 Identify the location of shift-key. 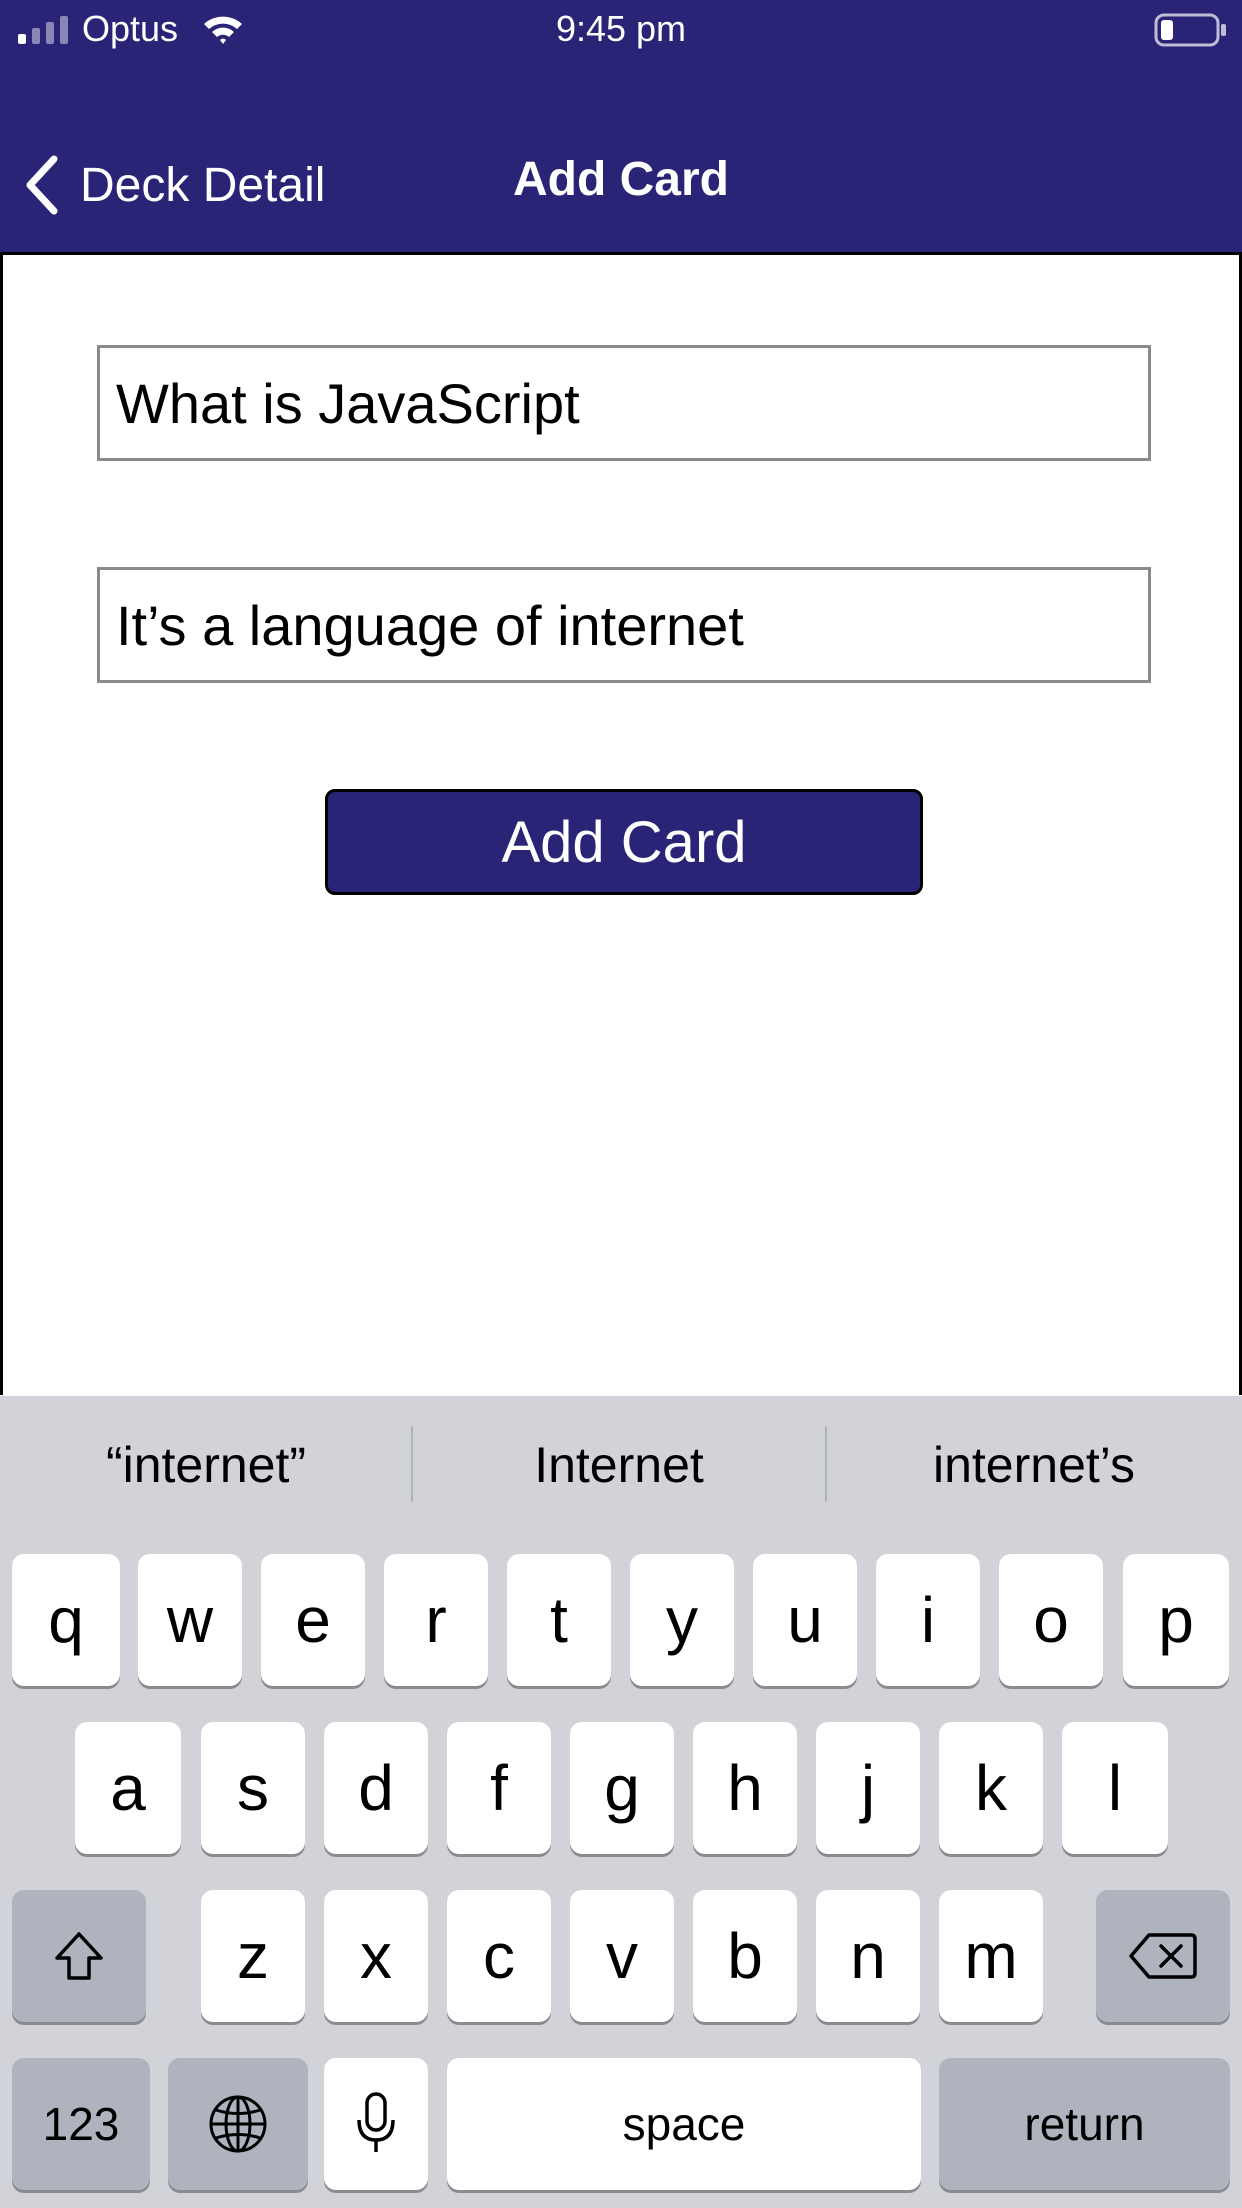
(79, 1956).